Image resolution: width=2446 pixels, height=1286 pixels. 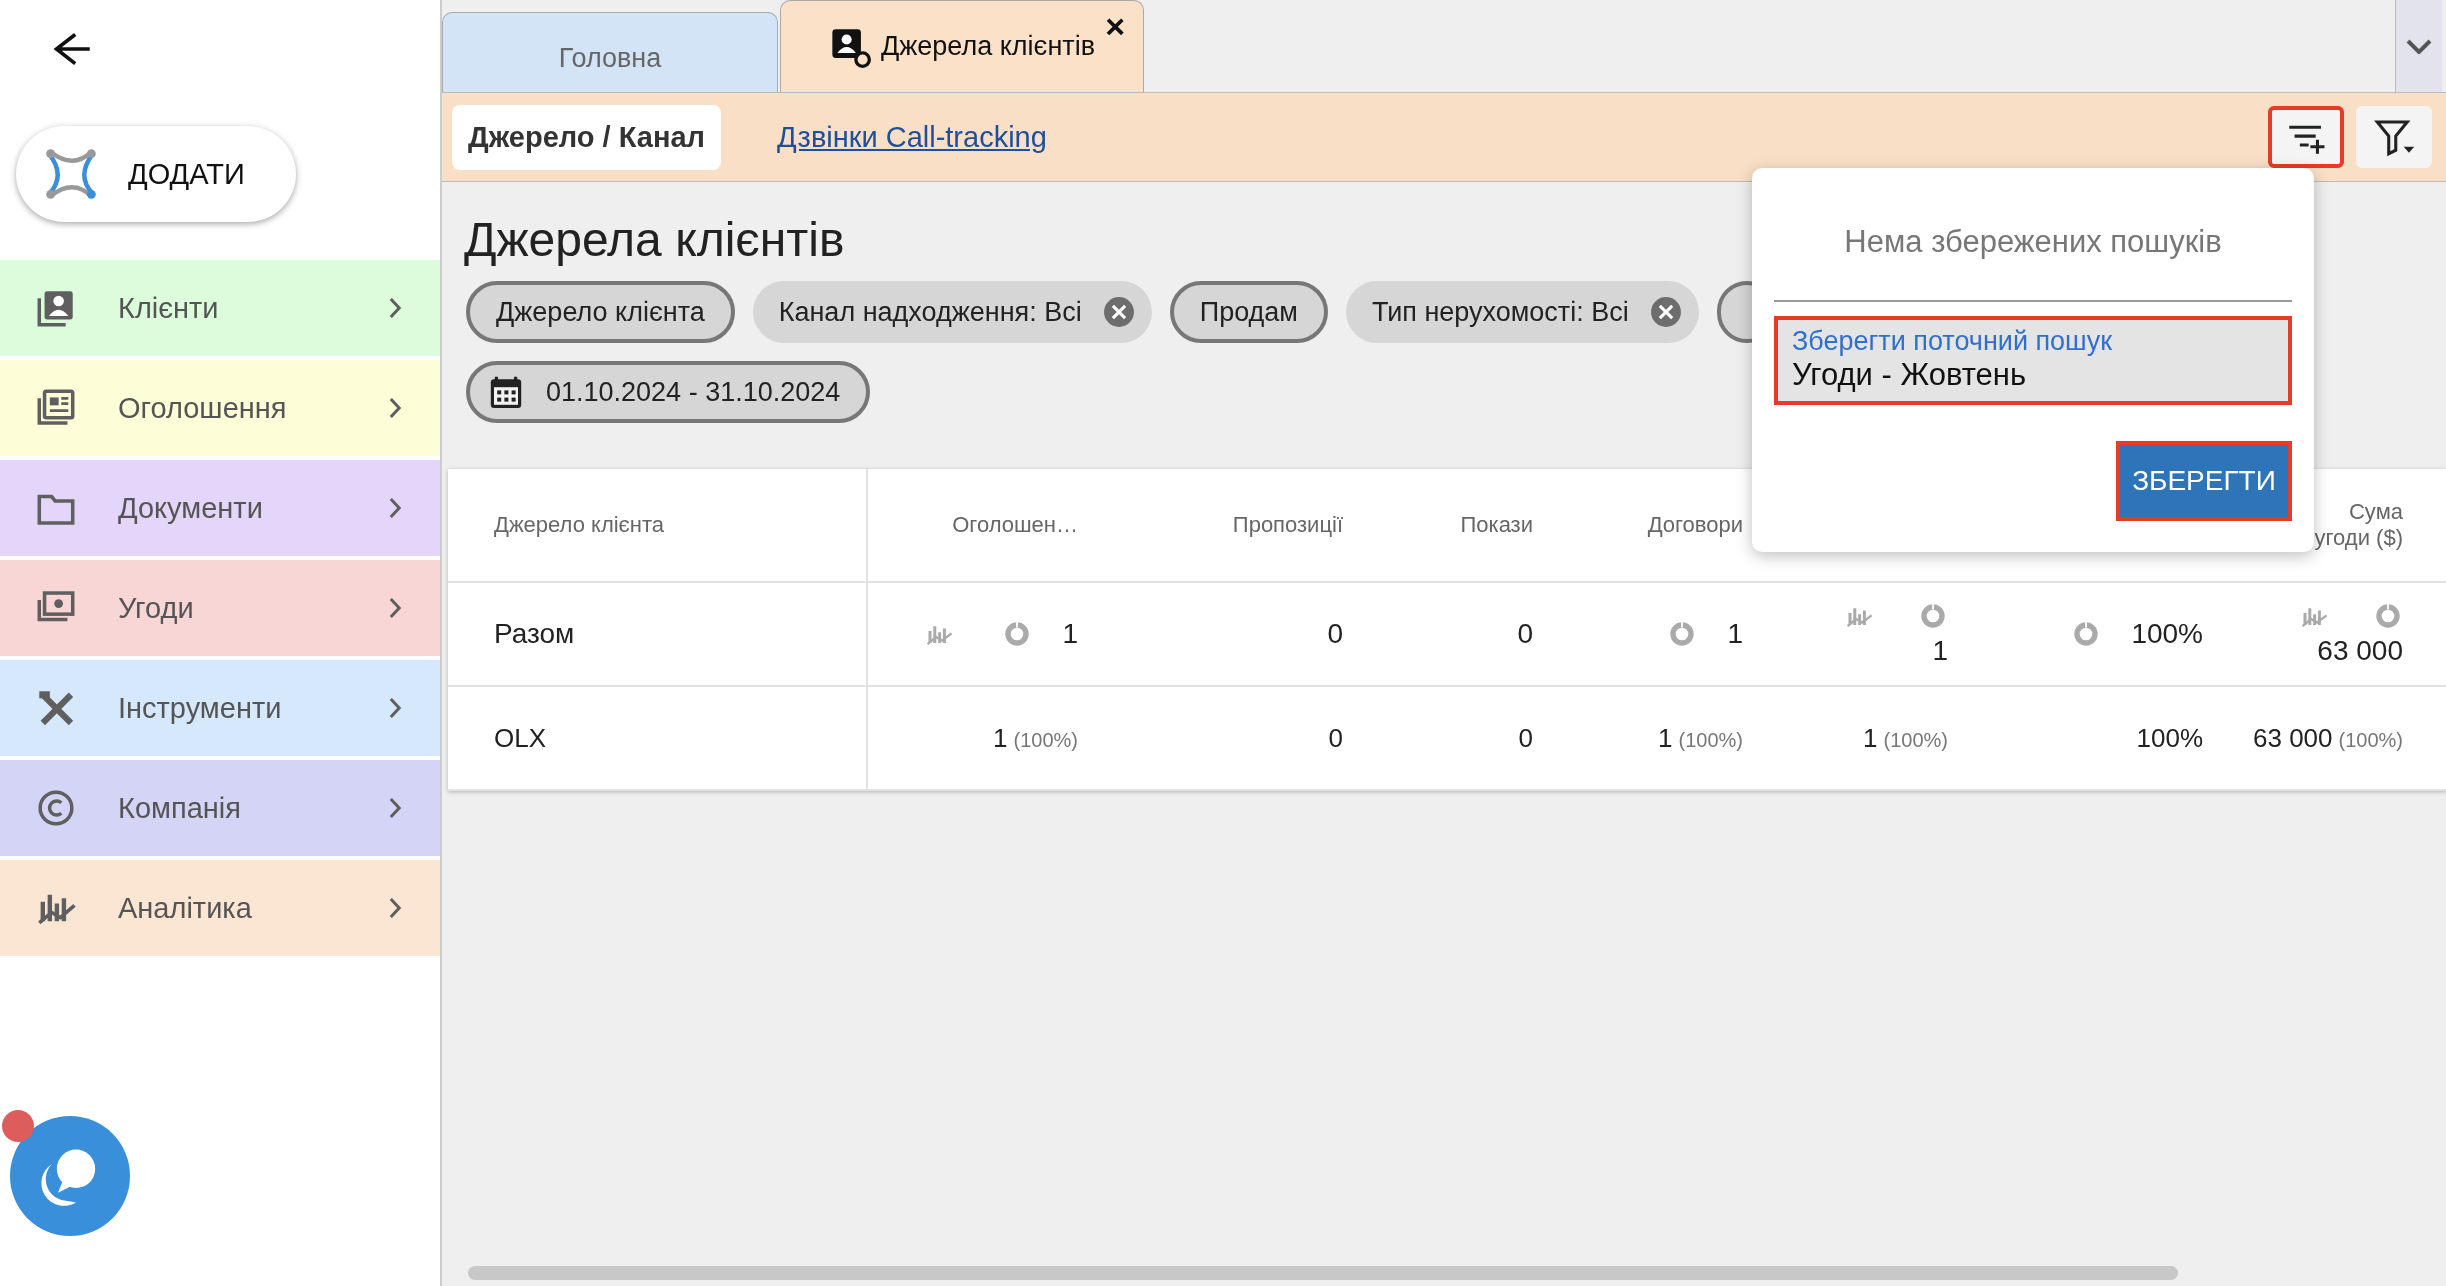 What do you see at coordinates (2033, 360) in the screenshot?
I see `search-name-field: Зберегти поточний пошук Угоди - Жовтень` at bounding box center [2033, 360].